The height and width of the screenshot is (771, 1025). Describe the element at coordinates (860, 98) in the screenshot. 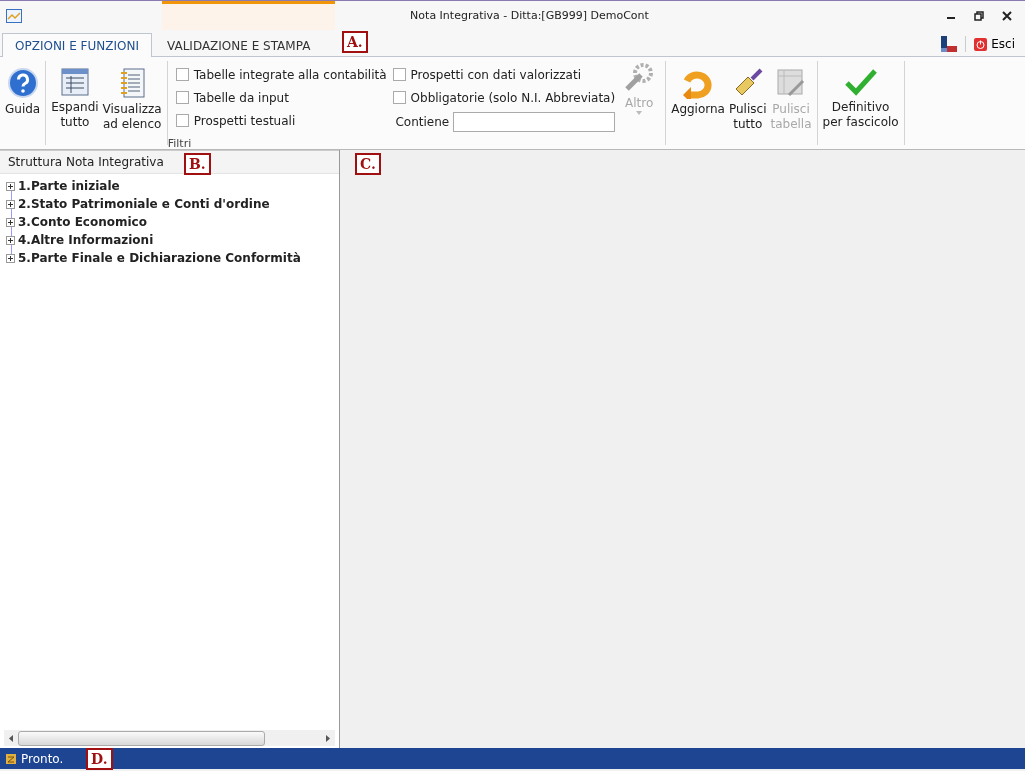

I see `ribbon-button: Definitivo per fascicolo` at that location.